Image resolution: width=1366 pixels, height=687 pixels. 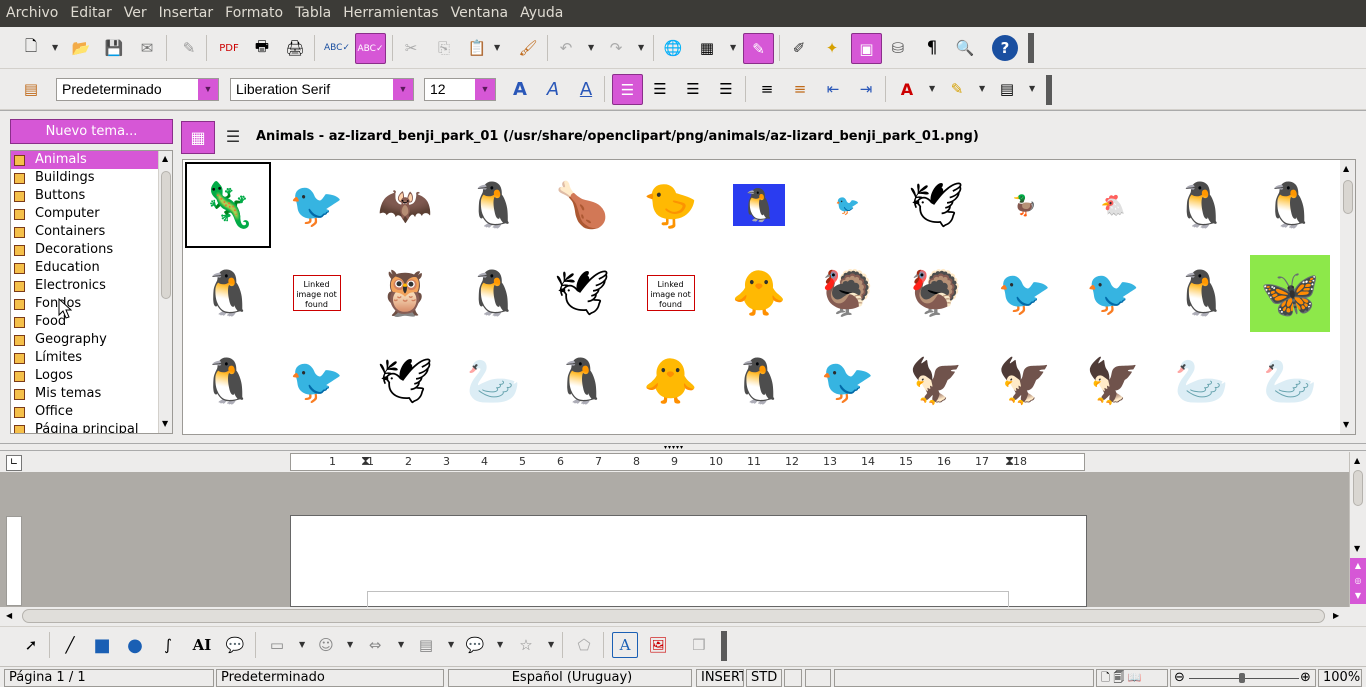 I want to click on theme-list-item: Buttons, so click(x=91, y=196).